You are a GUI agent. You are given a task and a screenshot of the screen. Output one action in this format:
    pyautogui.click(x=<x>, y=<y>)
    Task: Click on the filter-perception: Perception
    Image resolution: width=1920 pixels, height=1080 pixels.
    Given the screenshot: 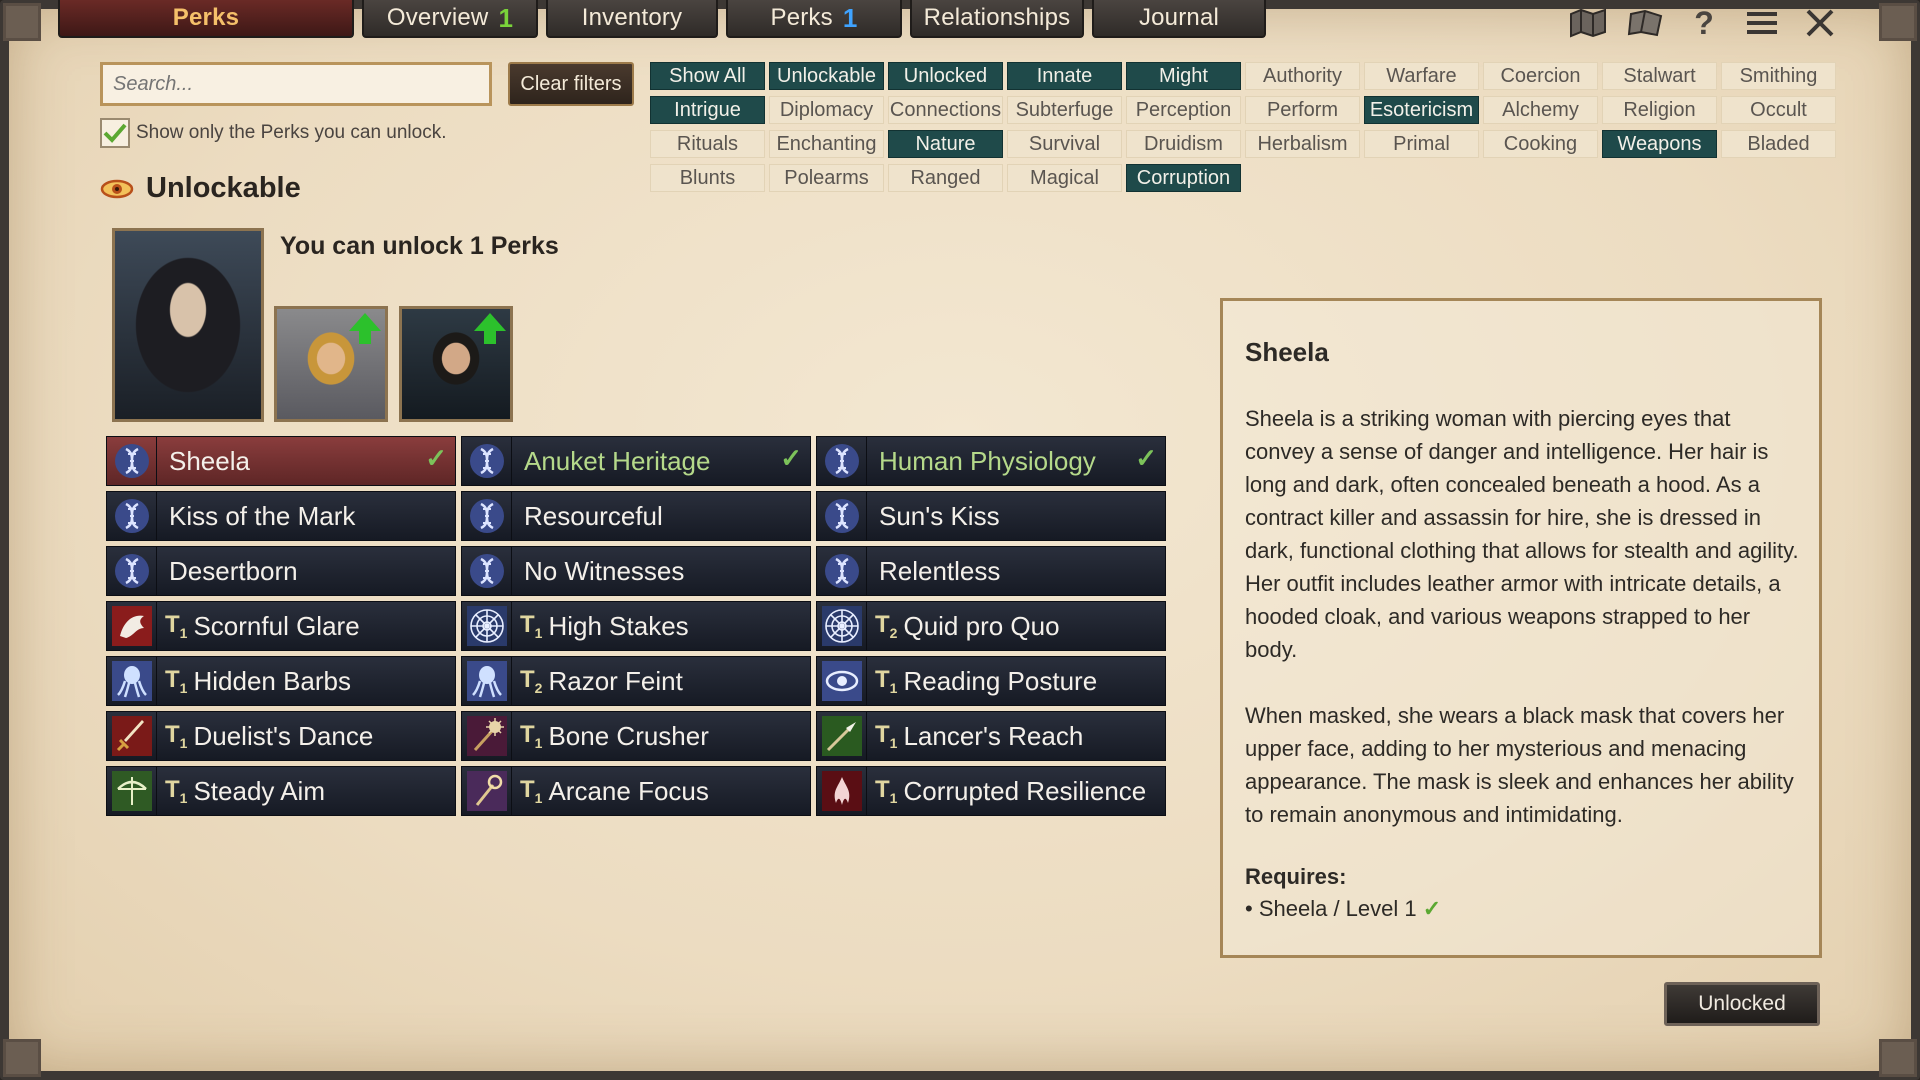 What is the action you would take?
    pyautogui.click(x=1183, y=110)
    